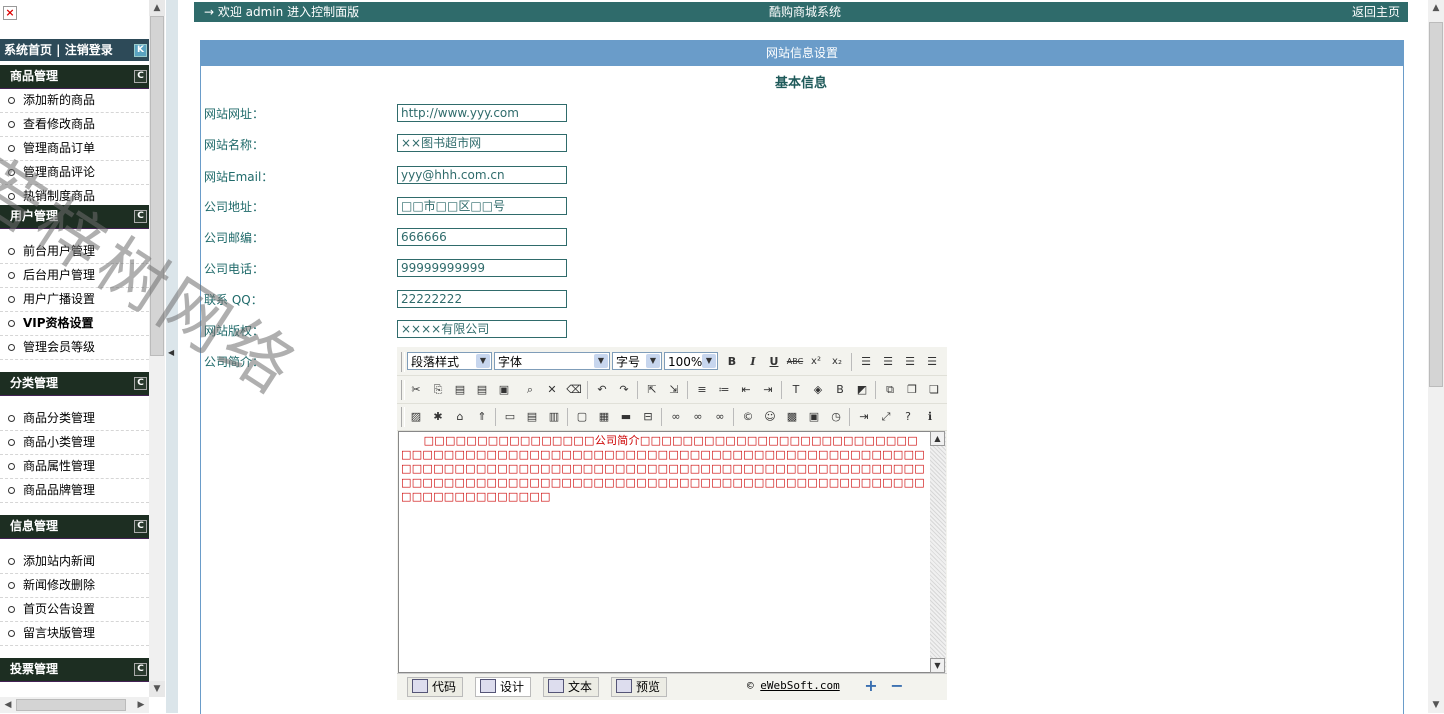 This screenshot has height=714, width=1444. What do you see at coordinates (888, 362) in the screenshot?
I see `align-center-icon: ☰` at bounding box center [888, 362].